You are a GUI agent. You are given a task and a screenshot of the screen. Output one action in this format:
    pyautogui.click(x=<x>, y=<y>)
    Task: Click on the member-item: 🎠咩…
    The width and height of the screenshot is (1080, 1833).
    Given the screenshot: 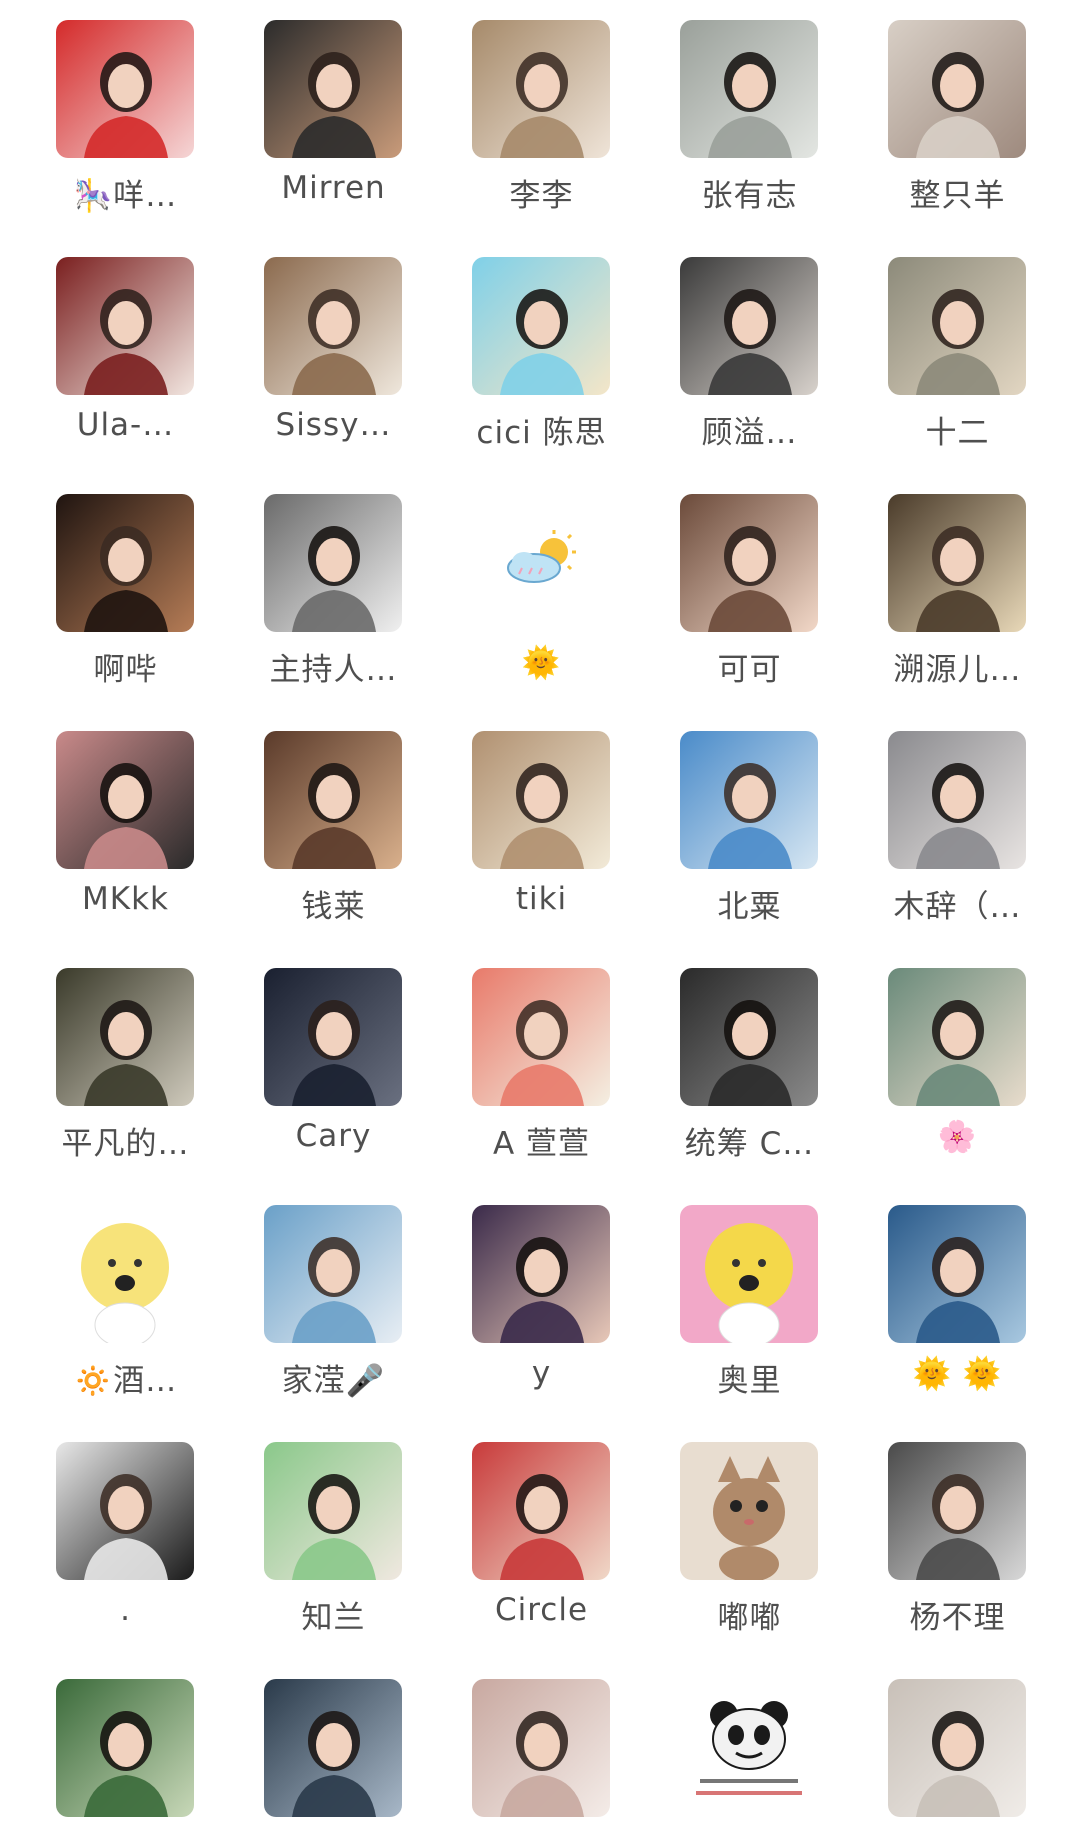 What is the action you would take?
    pyautogui.click(x=125, y=125)
    